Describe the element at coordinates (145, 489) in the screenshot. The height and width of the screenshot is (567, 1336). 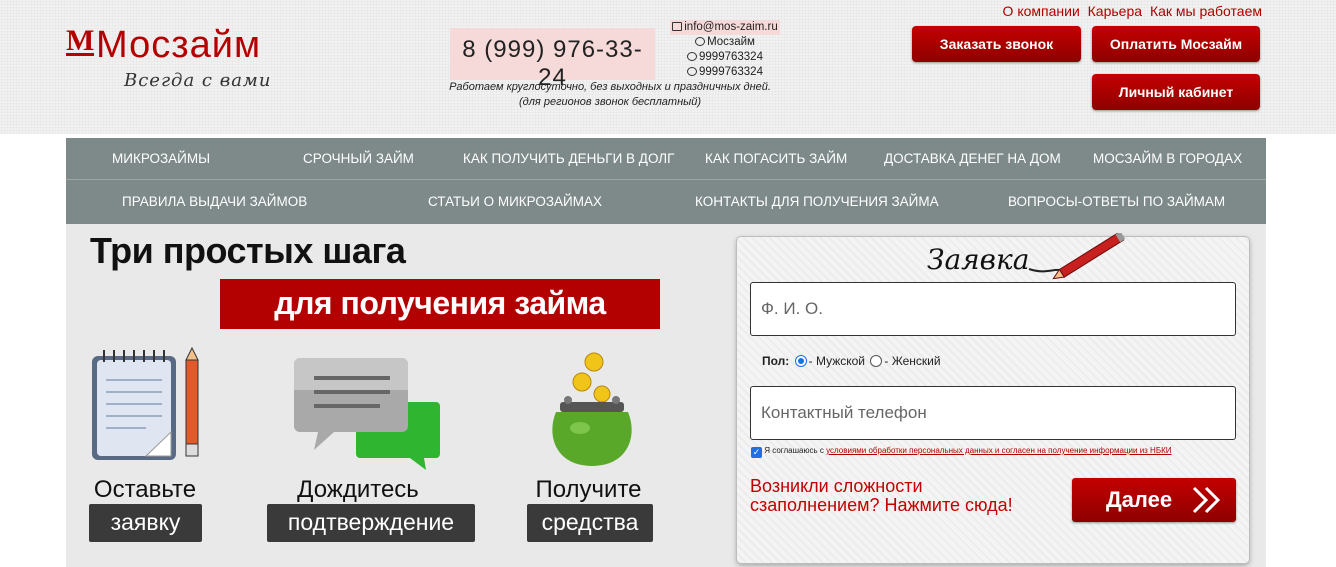
I see `step1-caption: Оставьте` at that location.